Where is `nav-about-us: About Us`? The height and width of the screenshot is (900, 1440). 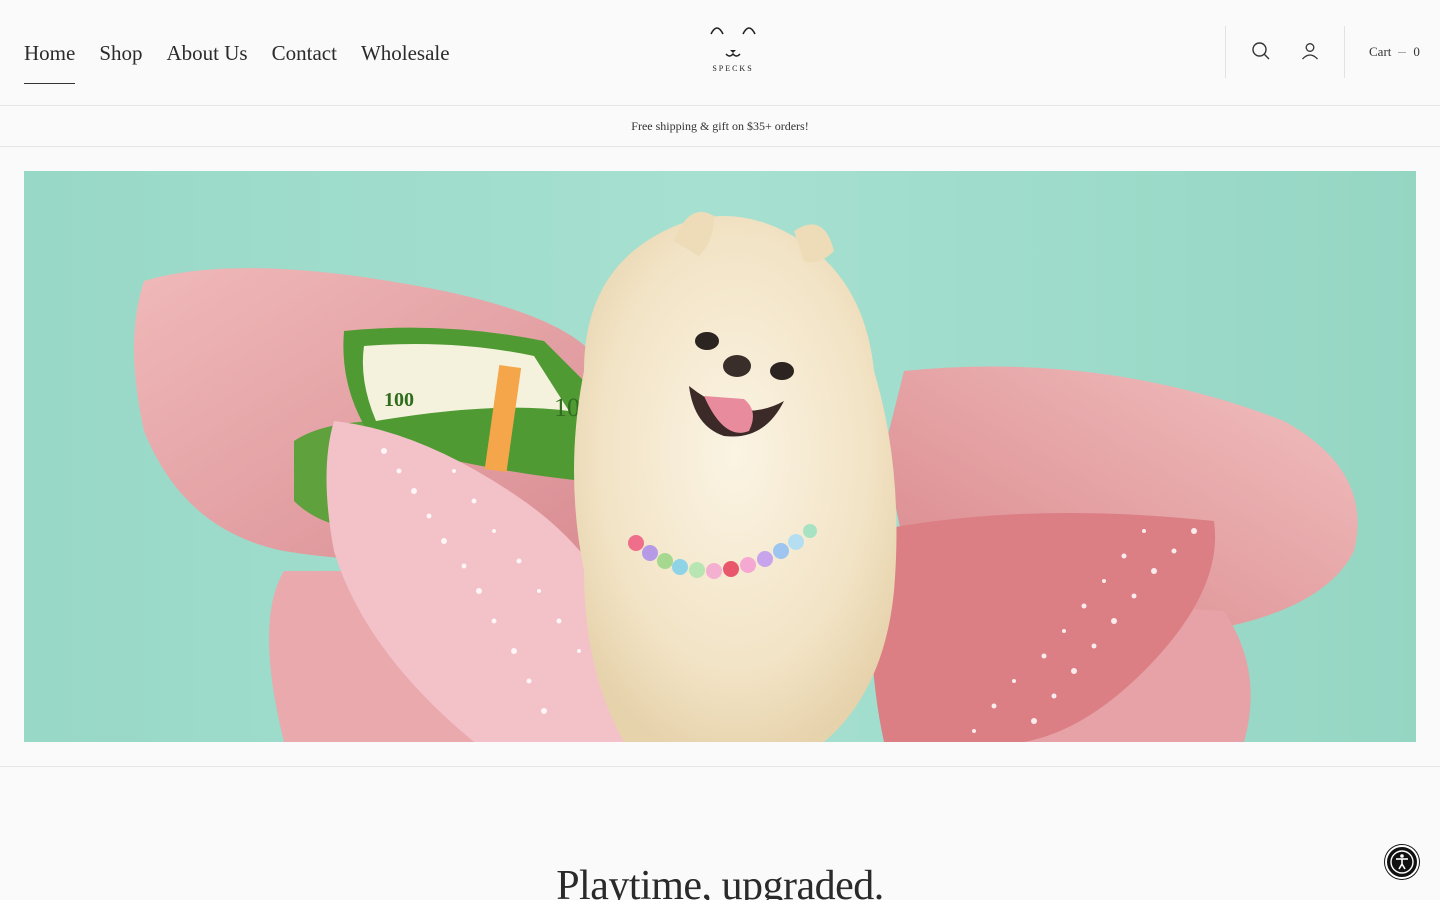 nav-about-us: About Us is located at coordinates (207, 53).